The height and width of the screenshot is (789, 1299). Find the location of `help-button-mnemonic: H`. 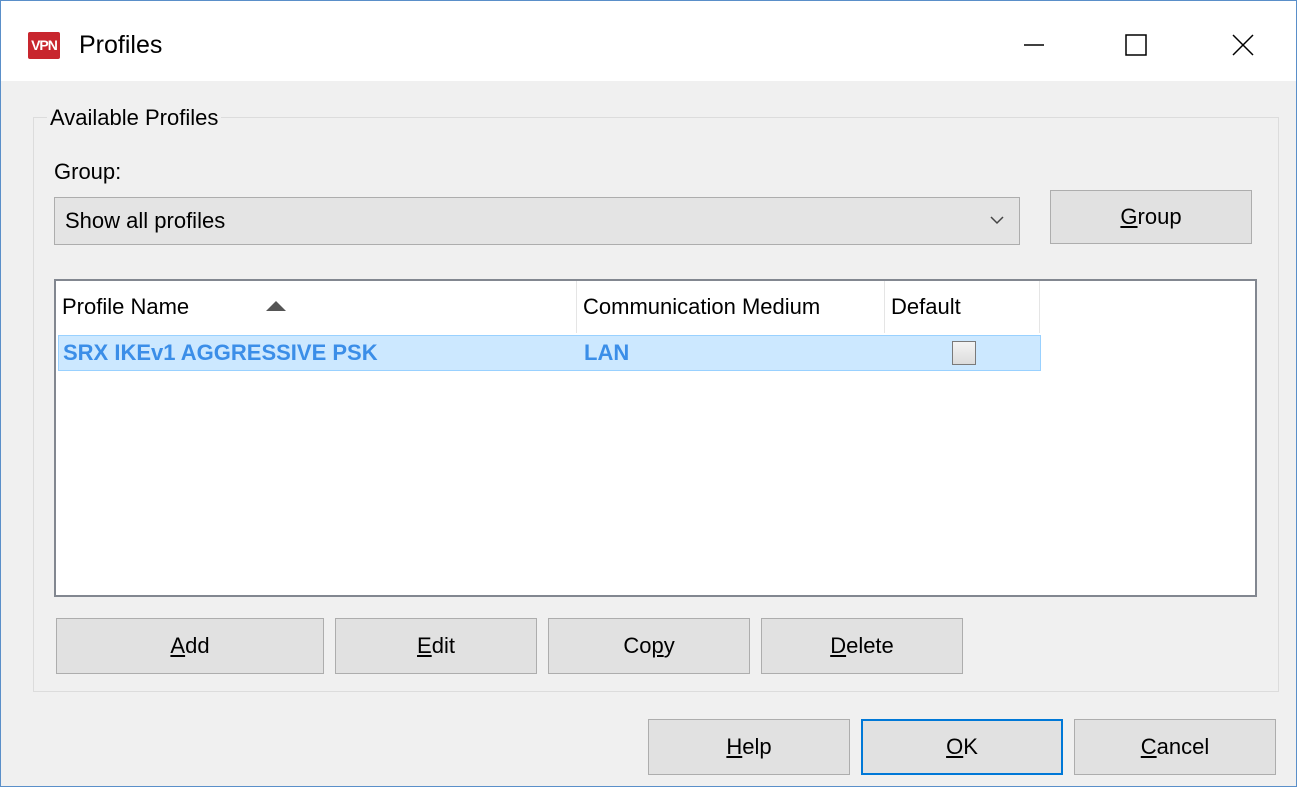

help-button-mnemonic: H is located at coordinates (734, 746).